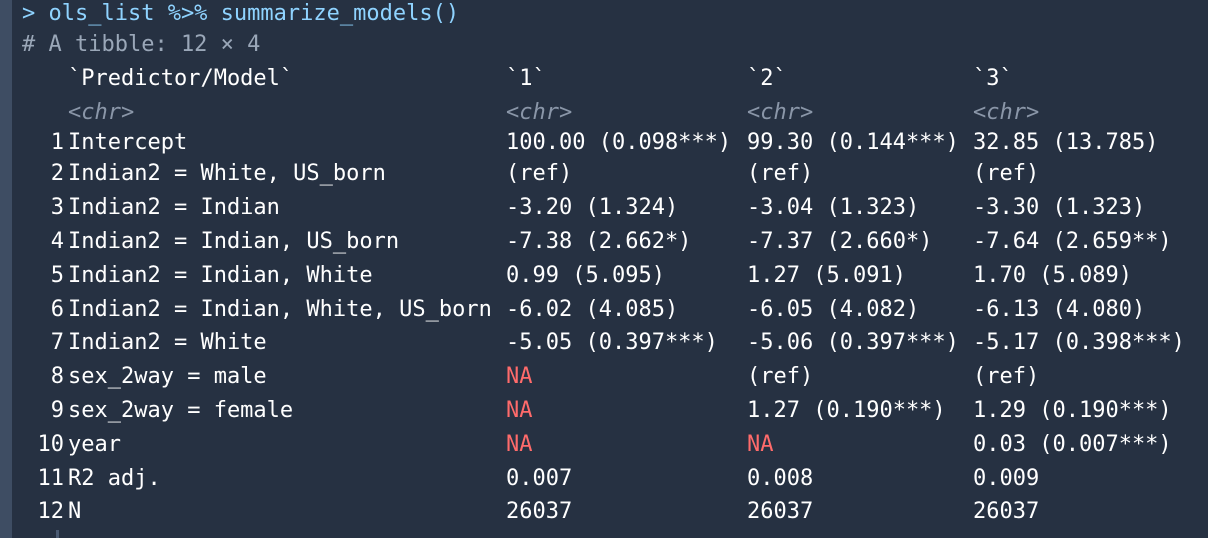  Describe the element at coordinates (1059, 208) in the screenshot. I see `model-3-cell: -3.30 (1.323)` at that location.